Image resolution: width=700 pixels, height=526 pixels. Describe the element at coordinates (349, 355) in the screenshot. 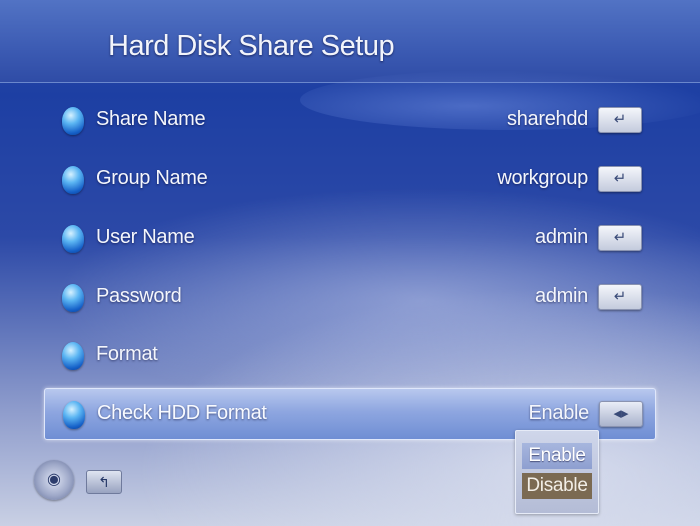

I see `setting-format: Format` at that location.